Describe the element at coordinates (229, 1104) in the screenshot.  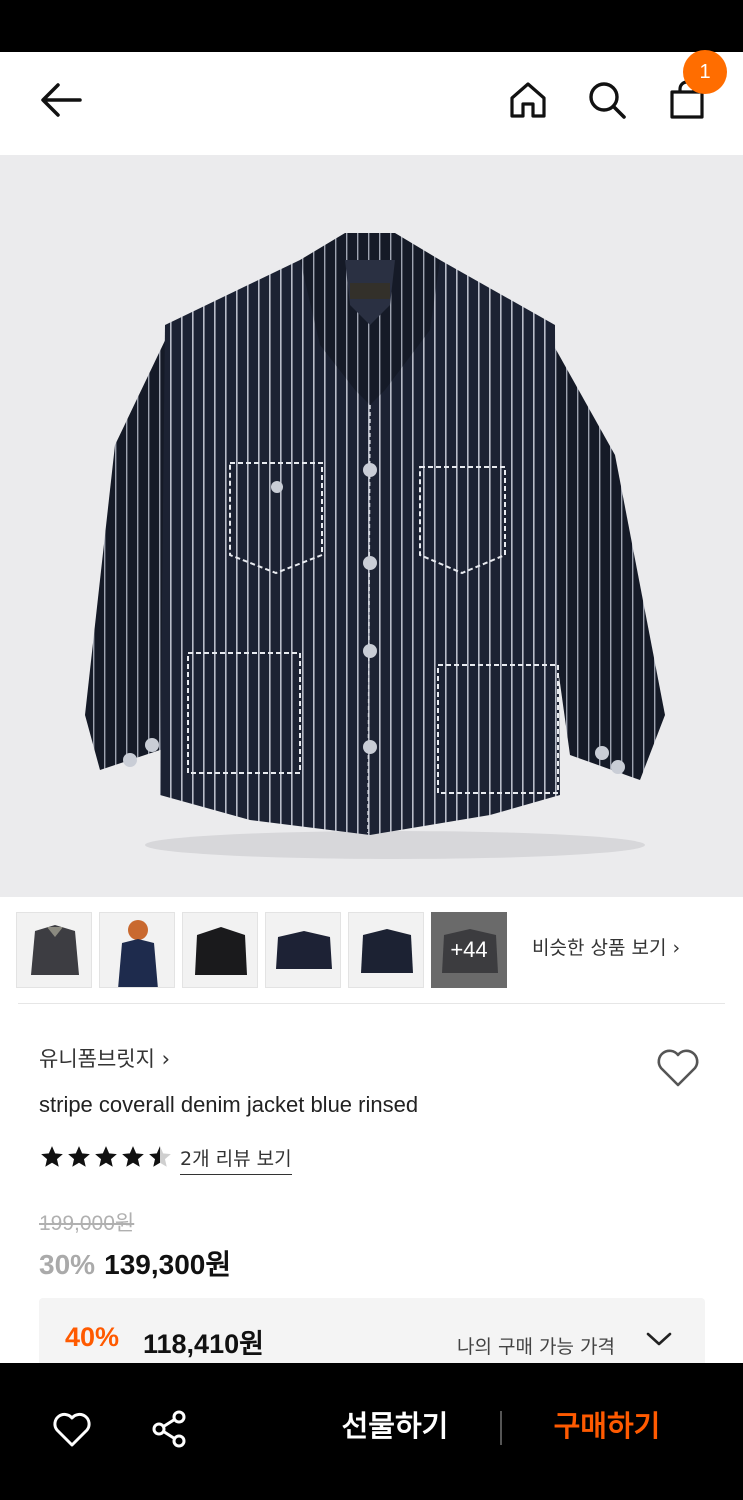
I see `product-title: stripe coverall denim jacket blue rinsed` at that location.